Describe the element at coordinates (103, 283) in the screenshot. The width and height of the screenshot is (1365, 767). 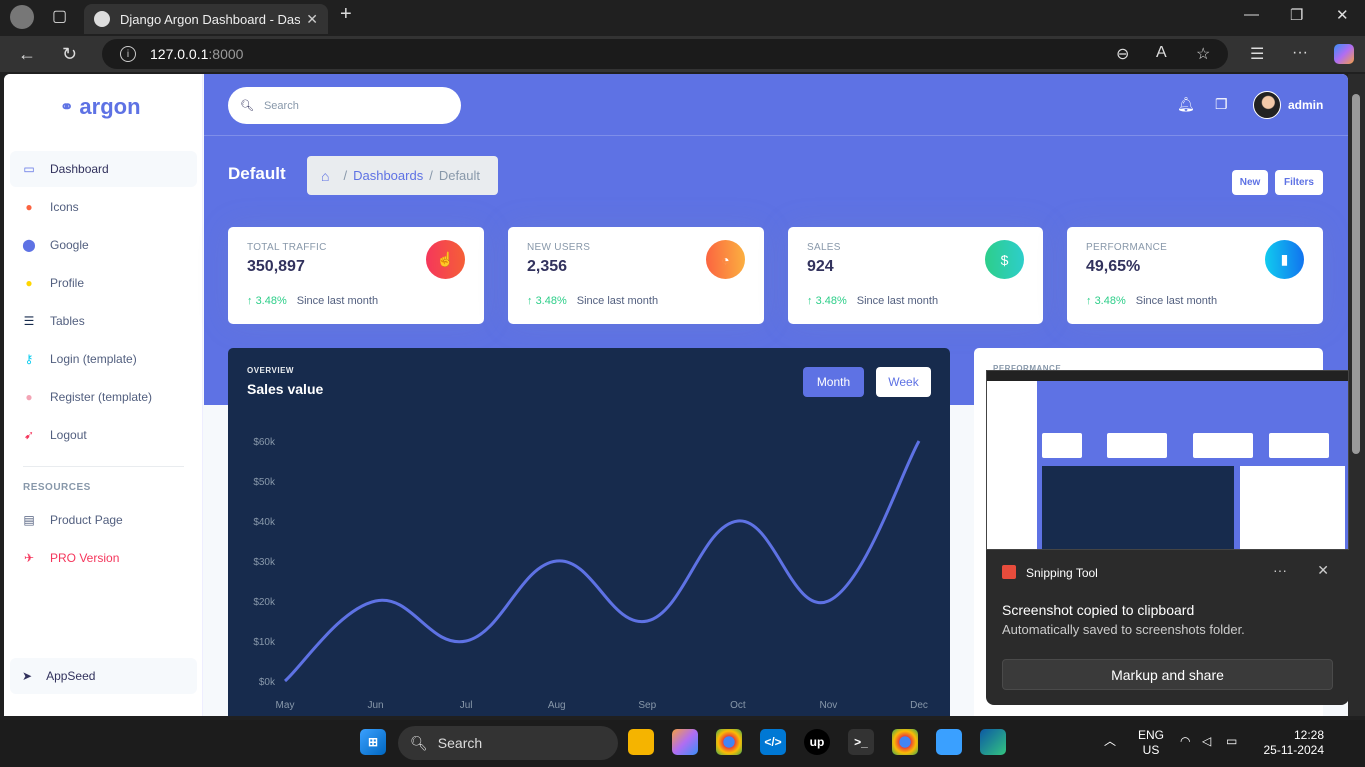
I see `sidebar-item-profile: ● Profile` at that location.